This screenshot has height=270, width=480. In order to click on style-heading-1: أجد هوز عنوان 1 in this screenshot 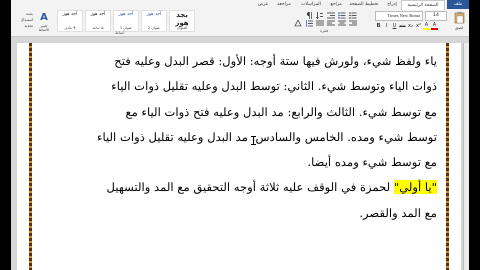, I will do `click(126, 21)`.